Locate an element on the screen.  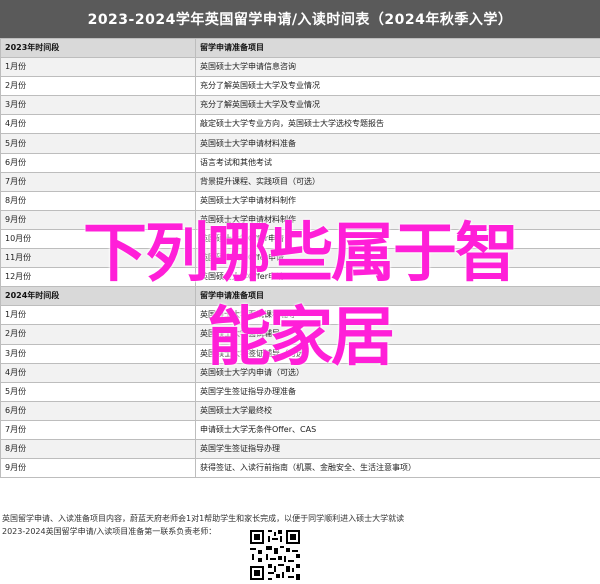
table-row: 5月份 英国学生签证指导办理准备 is located at coordinates (300, 391).